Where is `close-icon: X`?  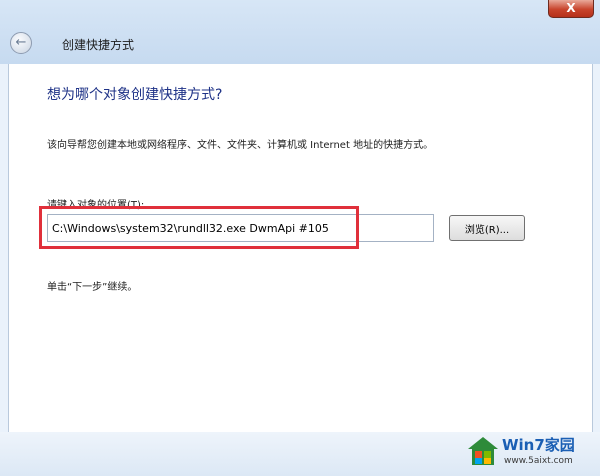 close-icon: X is located at coordinates (571, 8).